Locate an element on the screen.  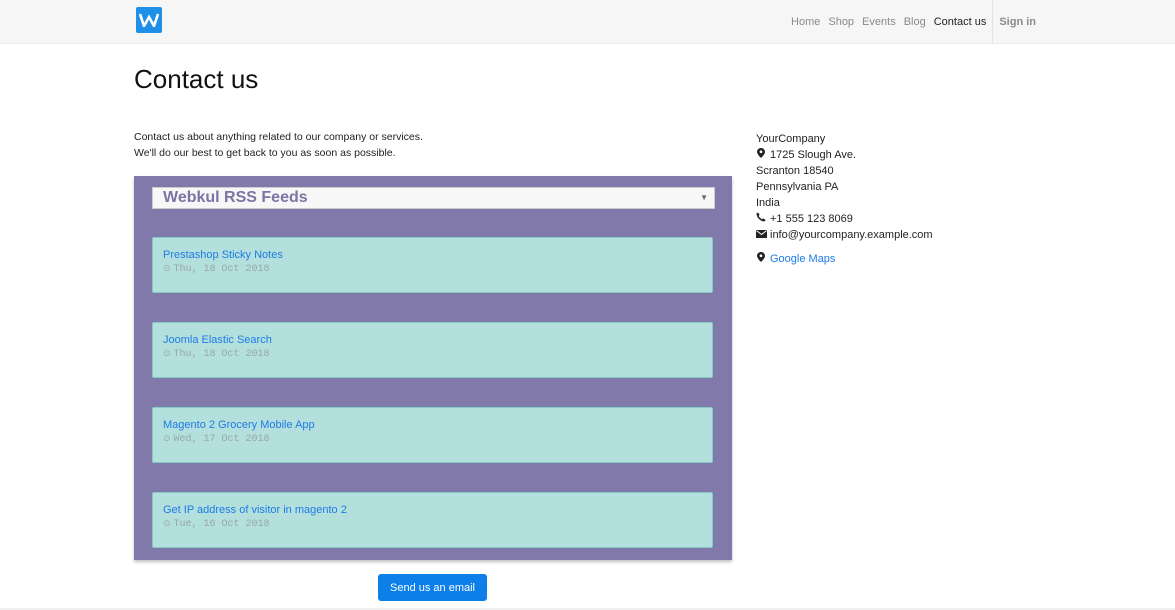
address-city: Scranton 18540 is located at coordinates (795, 171).